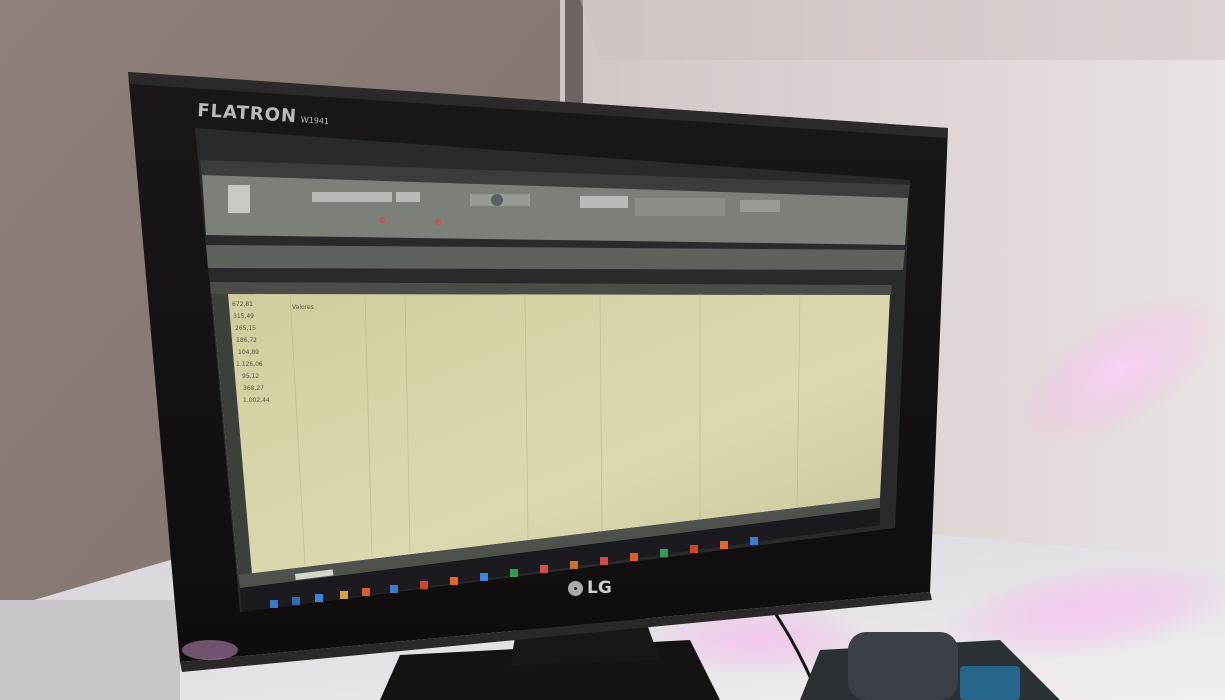 The width and height of the screenshot is (1225, 700). What do you see at coordinates (246, 340) in the screenshot?
I see `svg-text: 186,72` at bounding box center [246, 340].